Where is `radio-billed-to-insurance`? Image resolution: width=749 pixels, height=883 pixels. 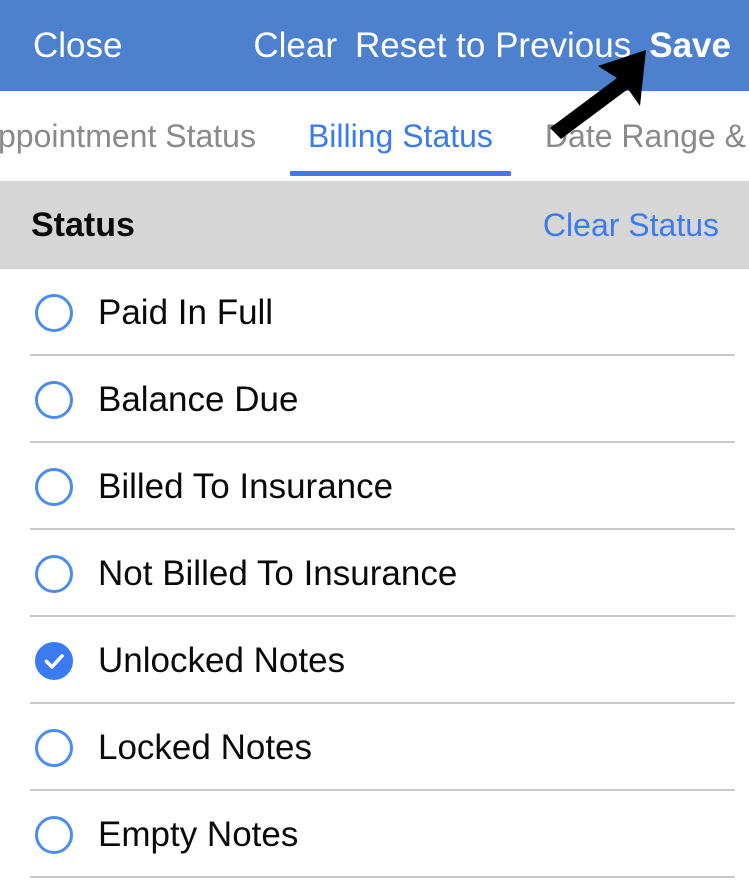
radio-billed-to-insurance is located at coordinates (54, 486).